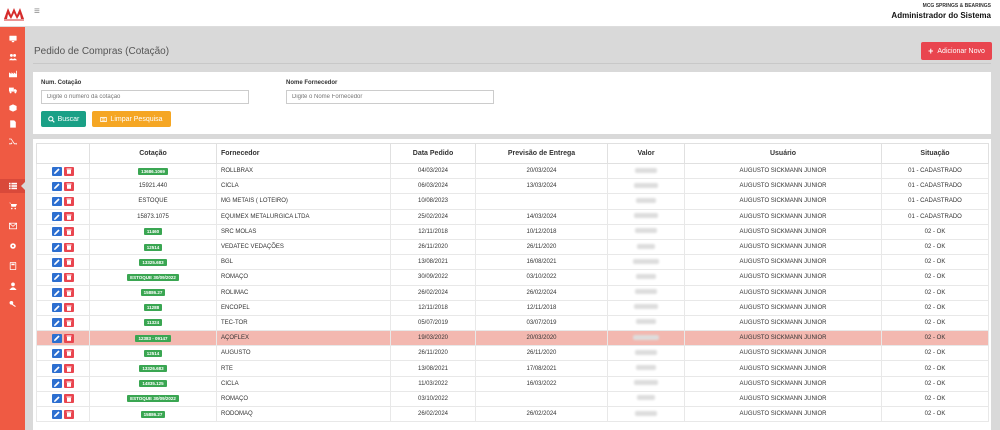 This screenshot has width=1000, height=430. I want to click on col-header-user: Usuário, so click(783, 153).